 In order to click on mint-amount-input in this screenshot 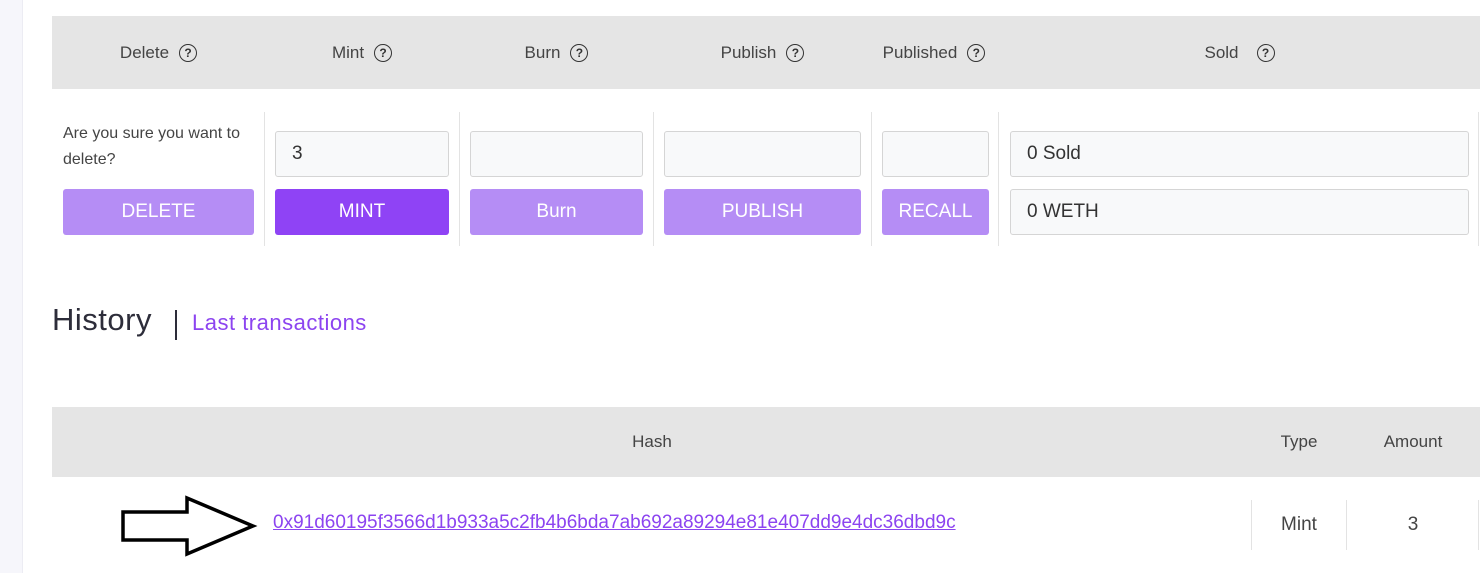, I will do `click(362, 154)`.